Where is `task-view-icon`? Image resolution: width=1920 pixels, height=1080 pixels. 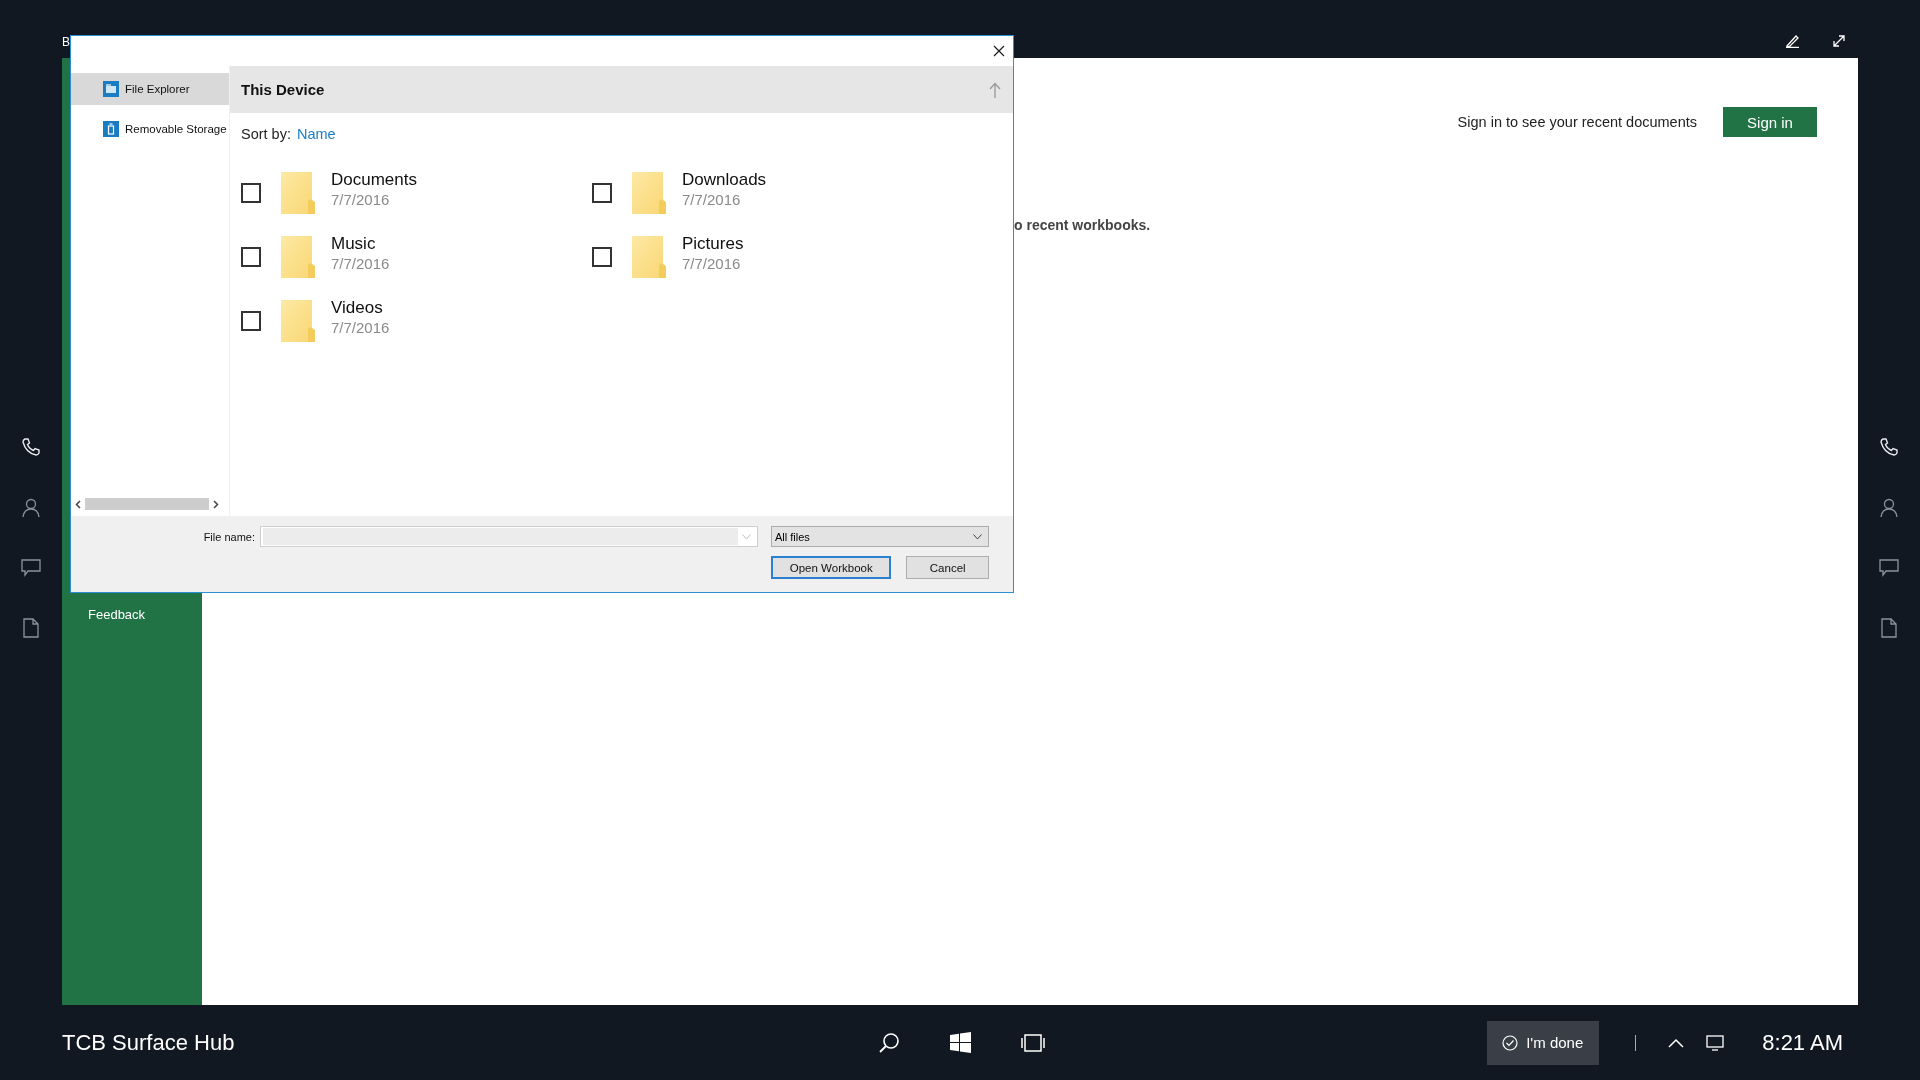 task-view-icon is located at coordinates (1033, 1042).